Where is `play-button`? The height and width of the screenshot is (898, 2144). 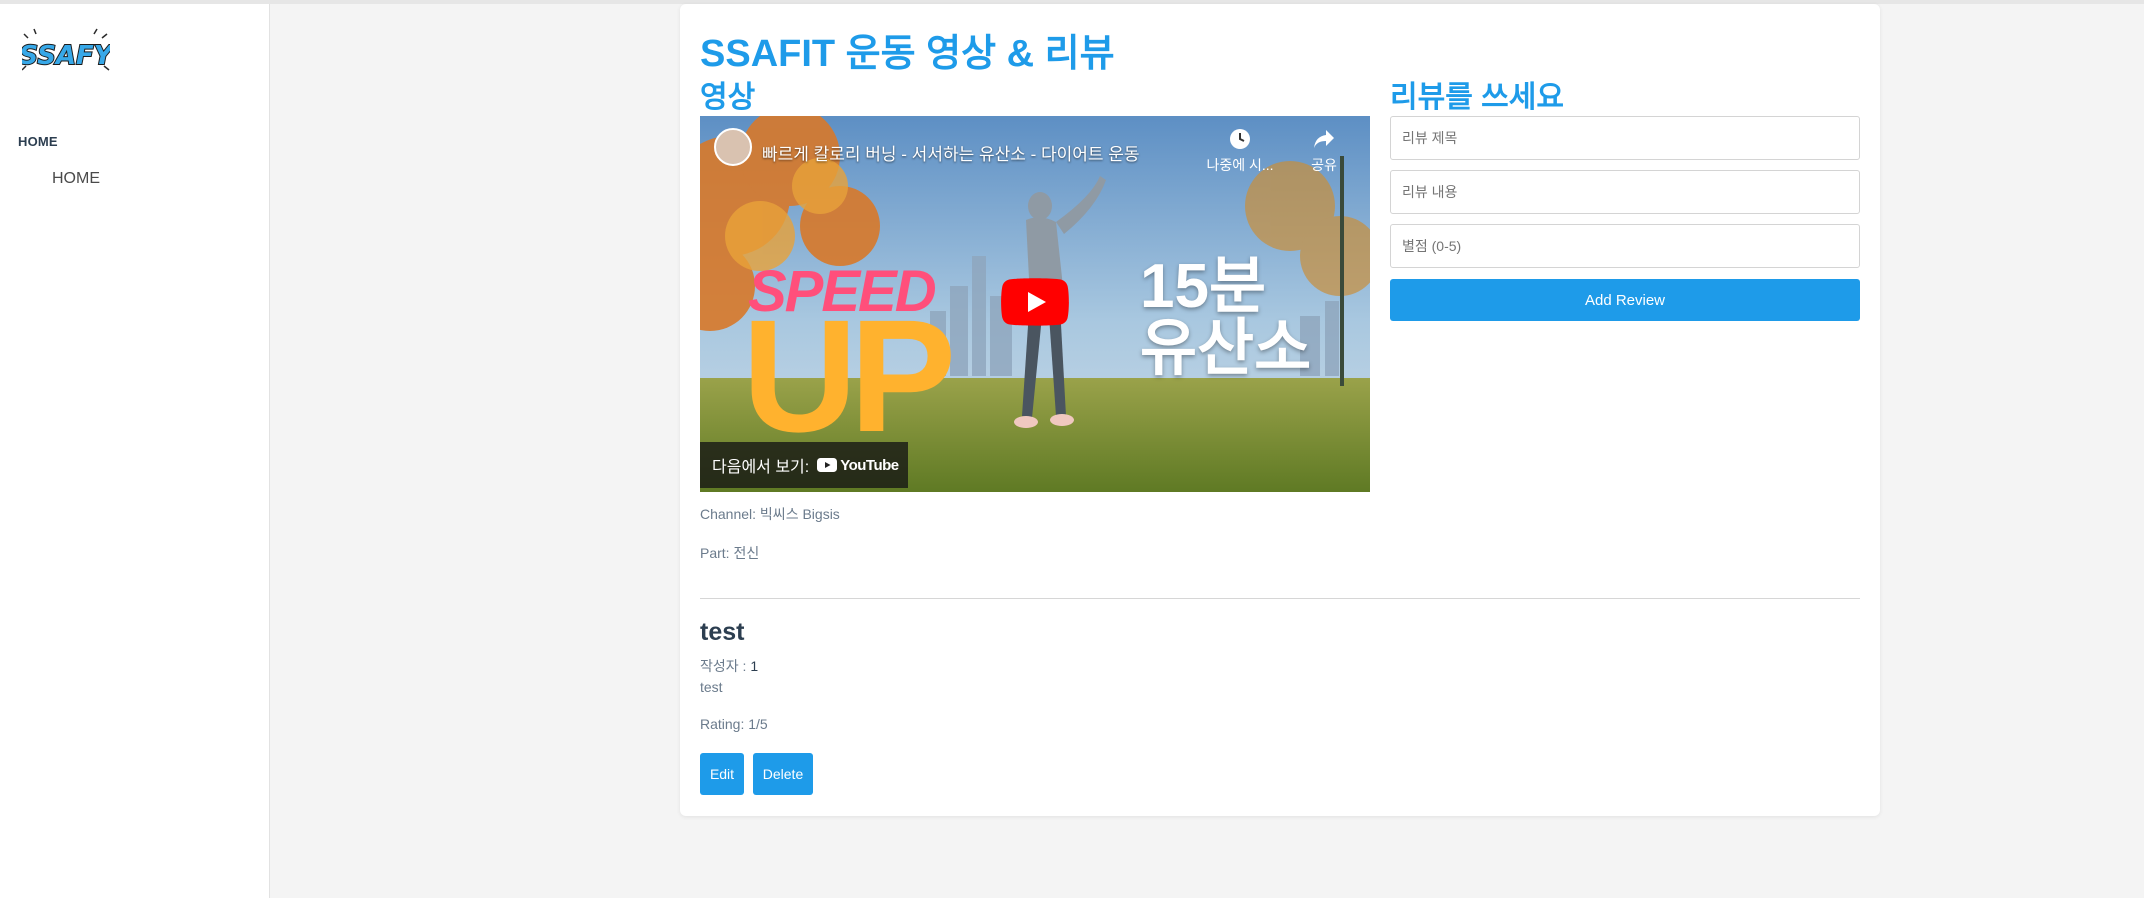 play-button is located at coordinates (1035, 302).